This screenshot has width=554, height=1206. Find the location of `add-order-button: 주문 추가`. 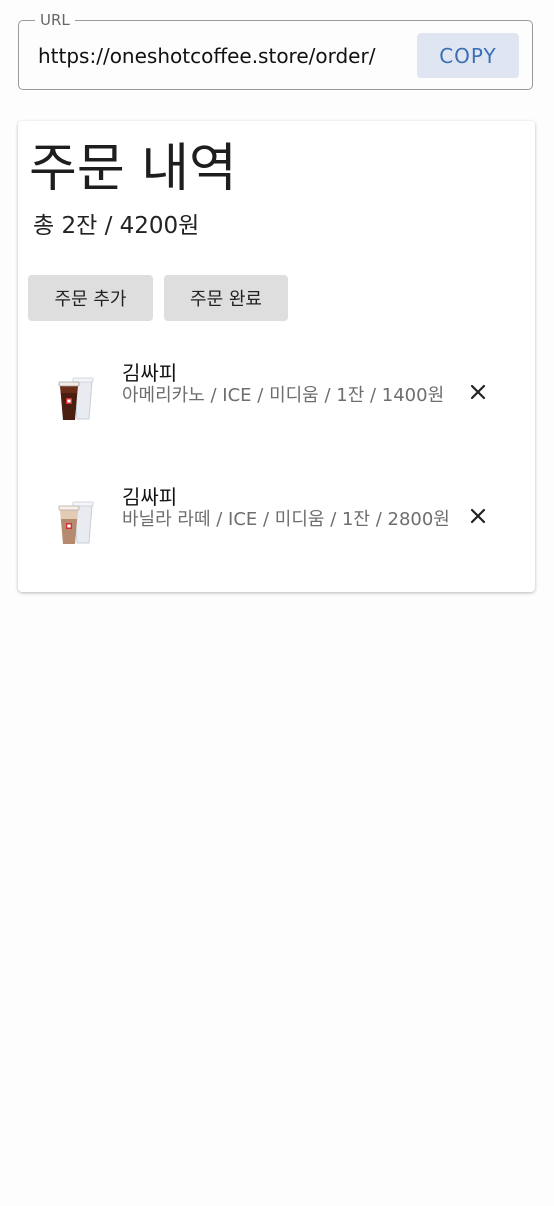

add-order-button: 주문 추가 is located at coordinates (90, 298).